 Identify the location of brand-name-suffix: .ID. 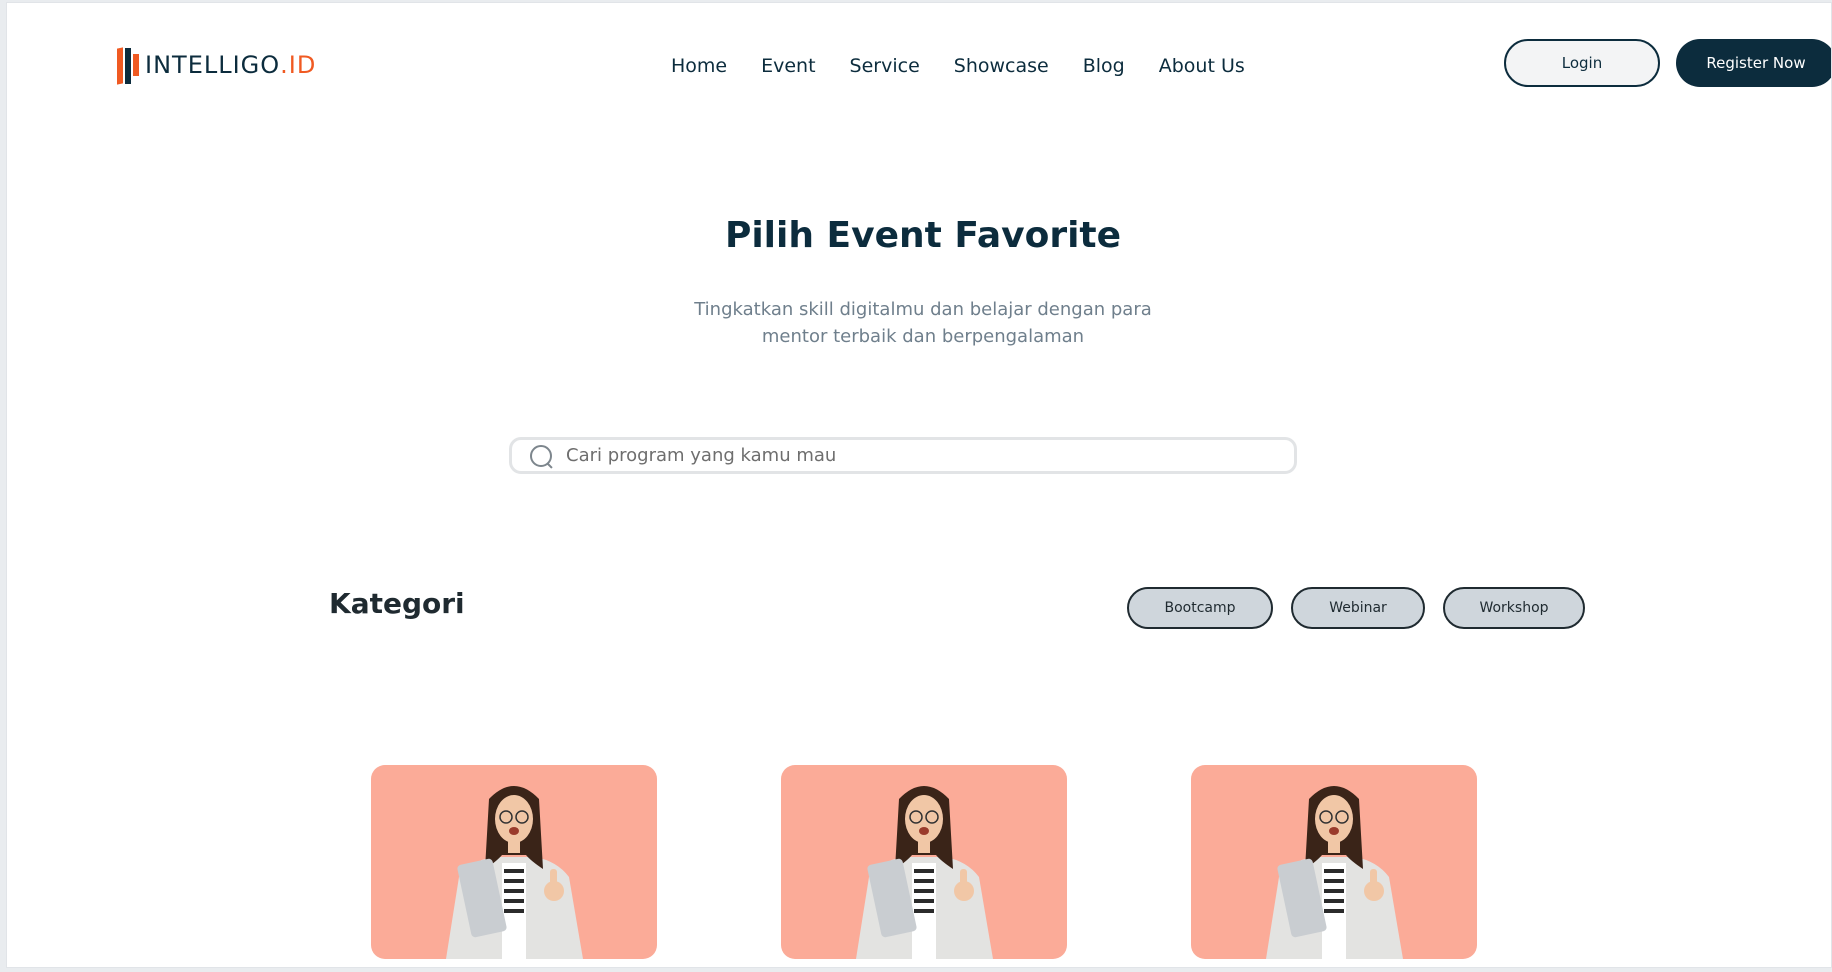
(298, 65).